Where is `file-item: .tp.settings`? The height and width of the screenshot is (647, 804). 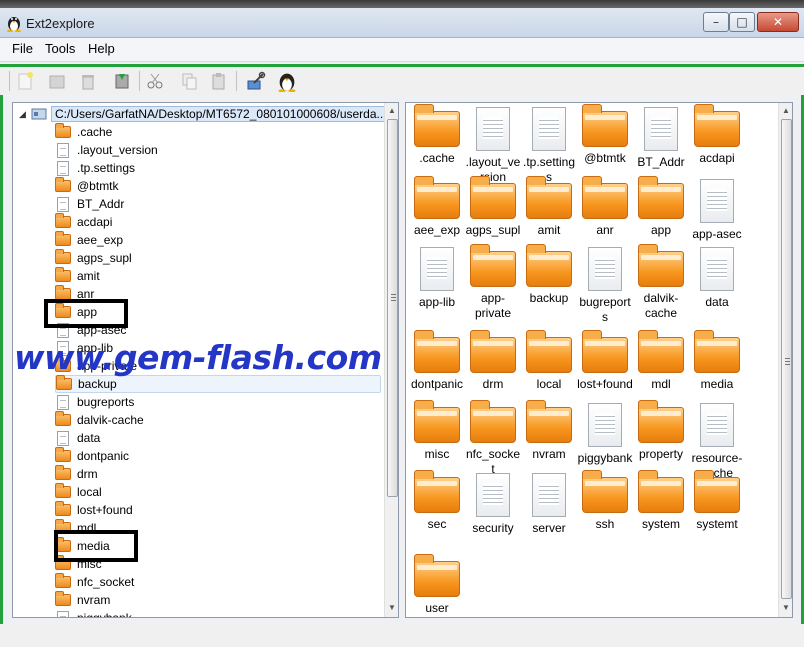
file-item: .tp.settings is located at coordinates (549, 146).